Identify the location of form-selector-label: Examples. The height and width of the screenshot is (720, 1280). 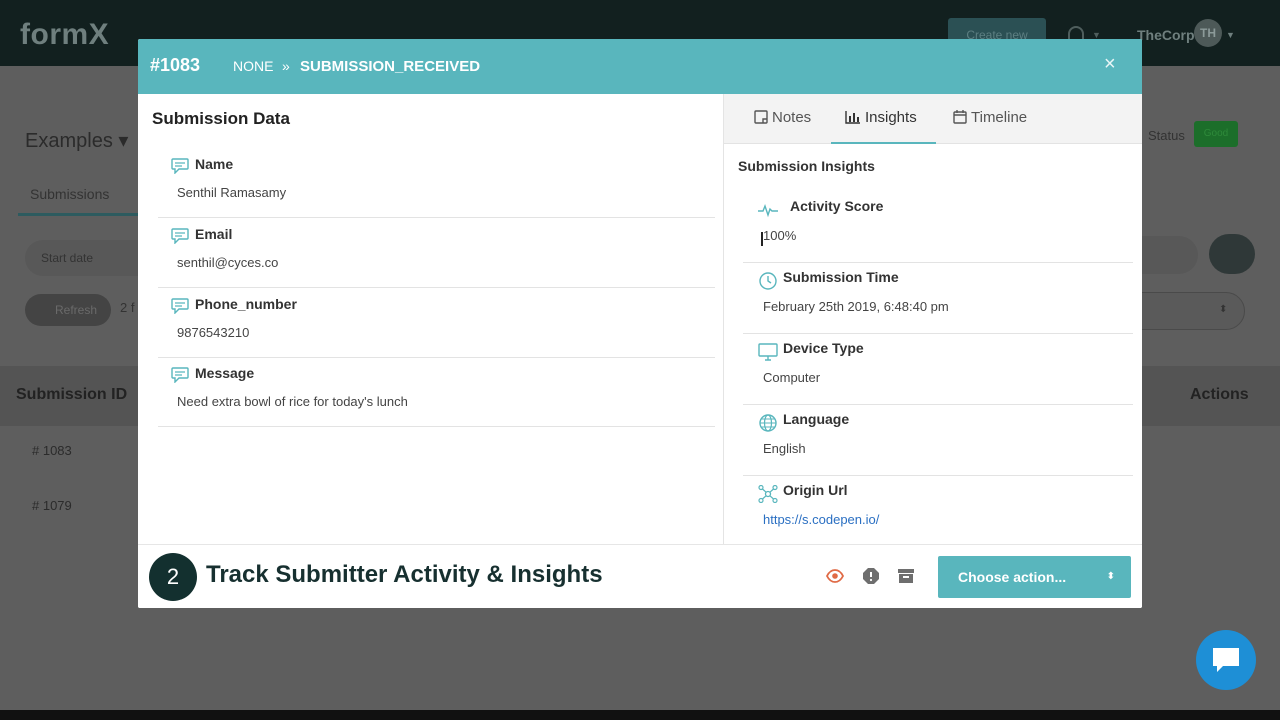
(69, 141).